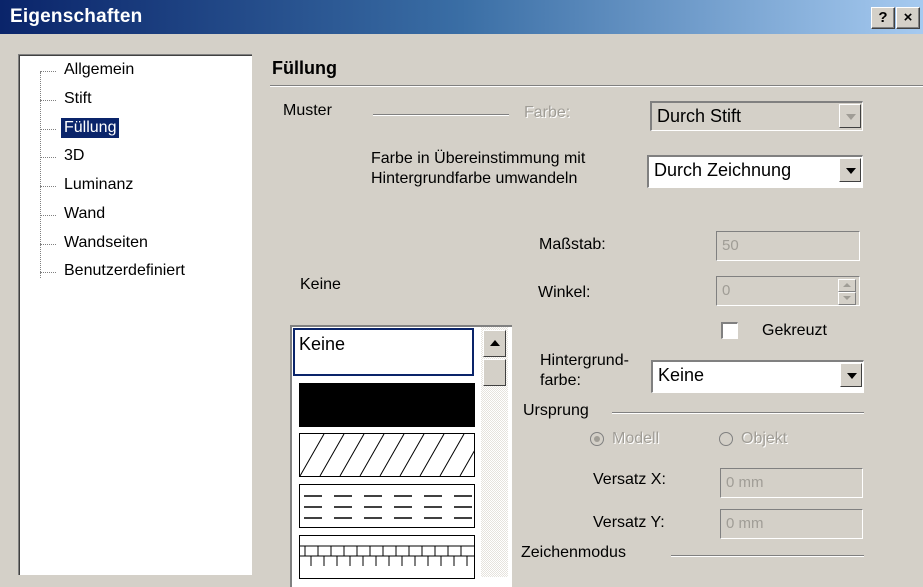  What do you see at coordinates (636, 438) in the screenshot?
I see `modell-label: Modell` at bounding box center [636, 438].